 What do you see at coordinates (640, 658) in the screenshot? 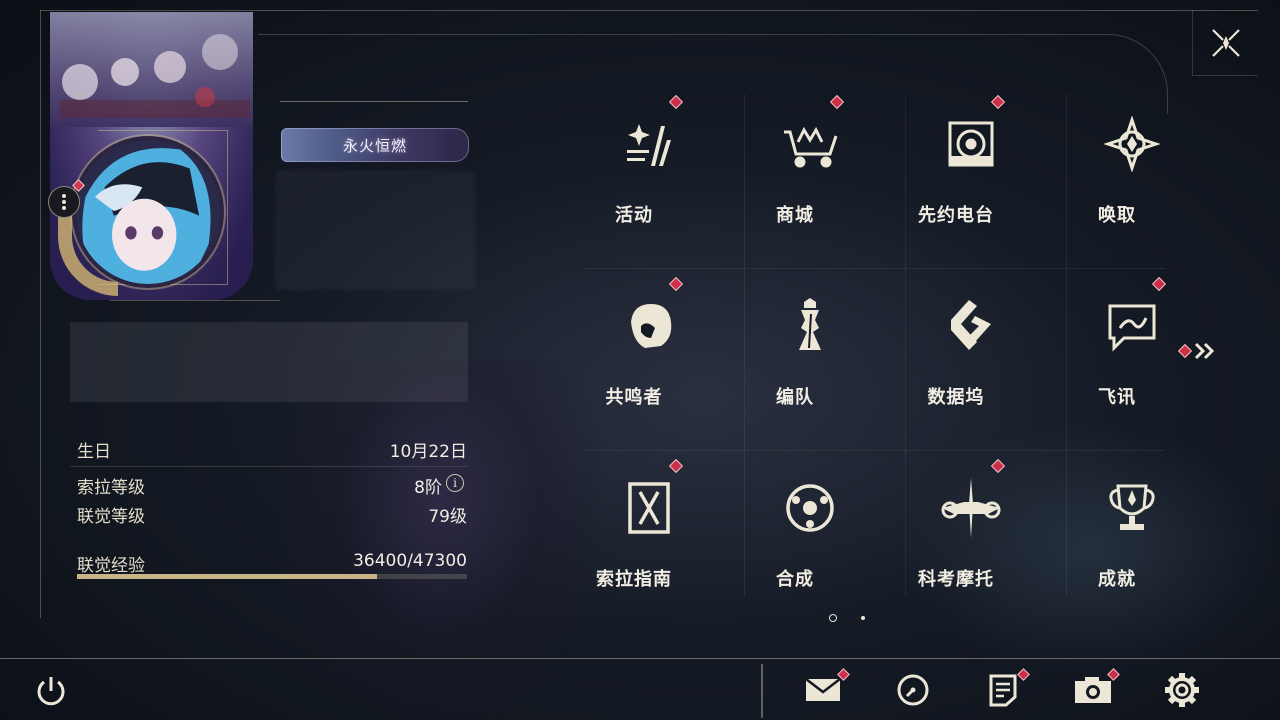
I see `bottom-bar-divider` at bounding box center [640, 658].